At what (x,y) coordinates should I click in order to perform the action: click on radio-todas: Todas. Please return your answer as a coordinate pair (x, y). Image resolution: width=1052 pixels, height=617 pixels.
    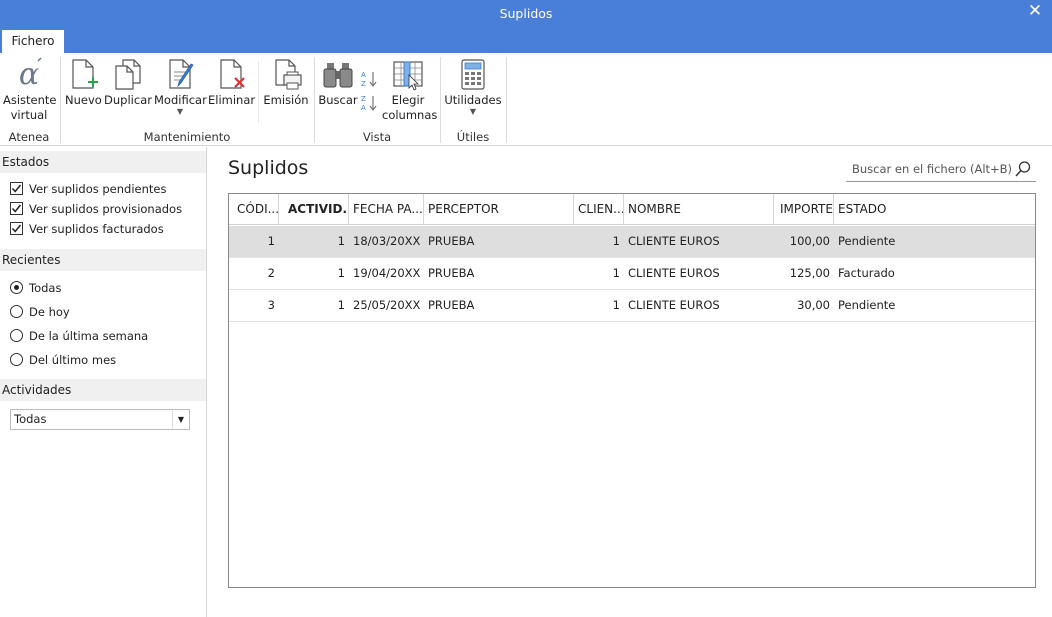
    Looking at the image, I should click on (35, 289).